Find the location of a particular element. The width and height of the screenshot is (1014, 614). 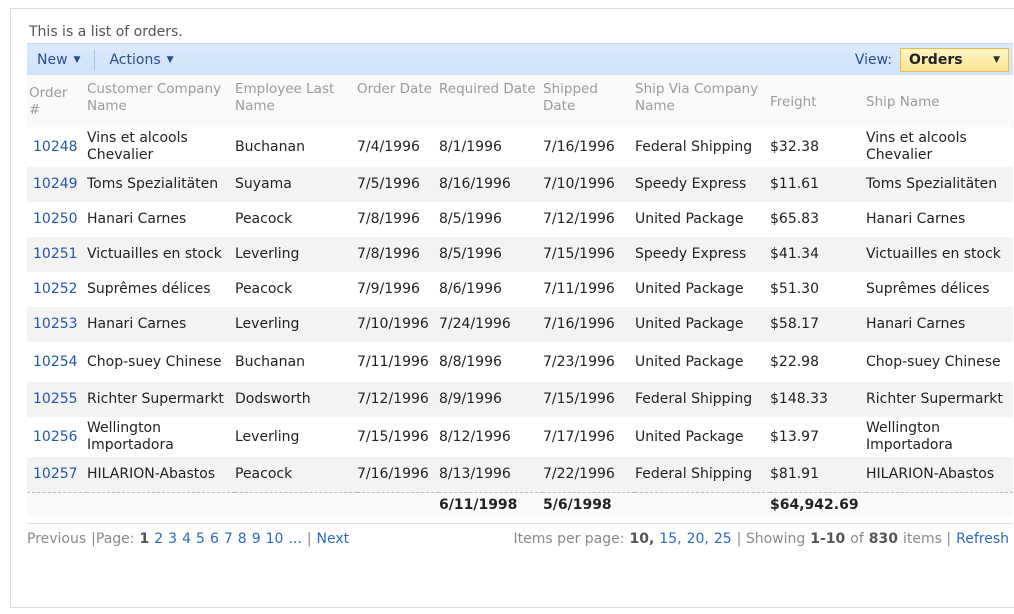

required-date-cell: 7/24/1996 is located at coordinates (491, 324).